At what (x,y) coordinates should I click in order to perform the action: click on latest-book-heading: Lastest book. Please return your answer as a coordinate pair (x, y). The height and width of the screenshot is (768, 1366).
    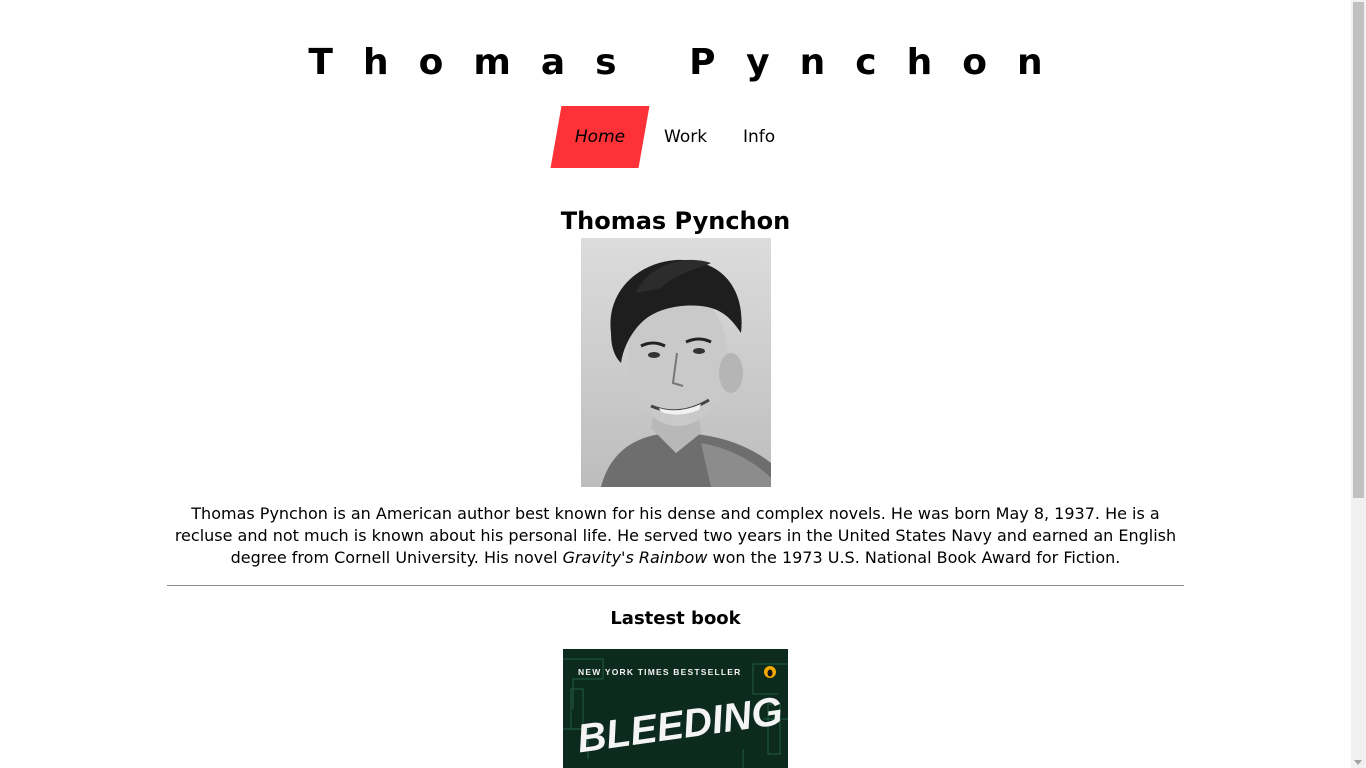
    Looking at the image, I should click on (675, 618).